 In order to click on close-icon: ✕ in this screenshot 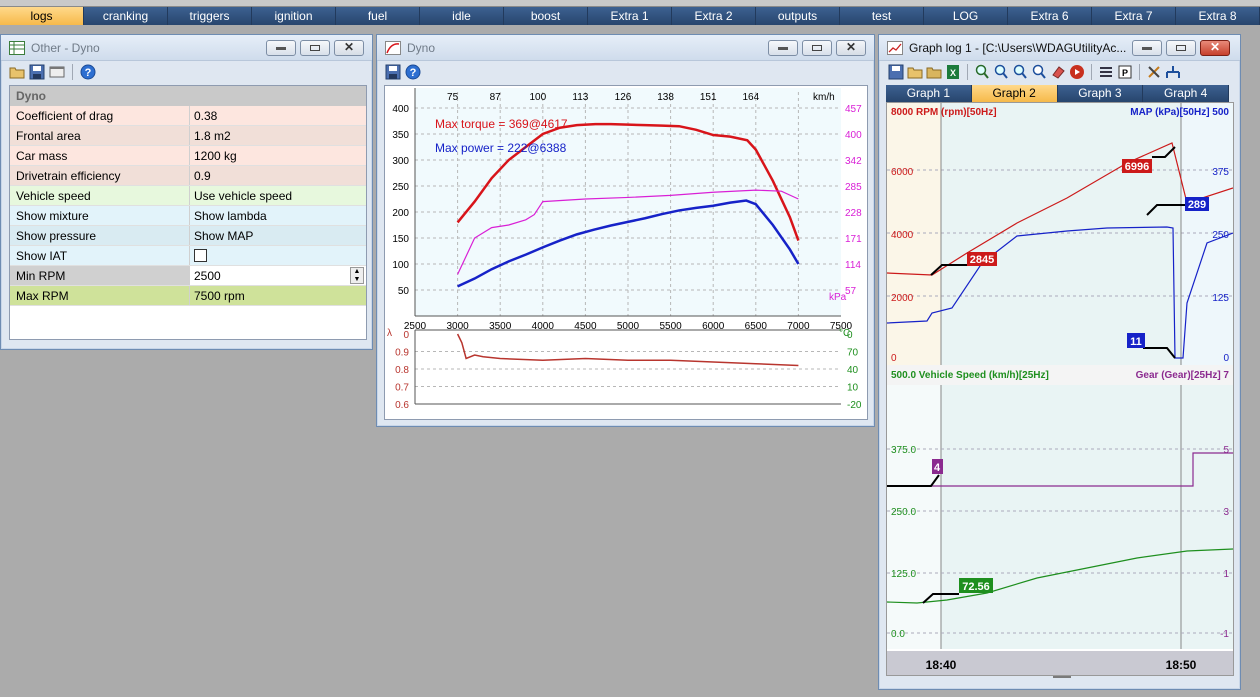, I will do `click(1215, 47)`.